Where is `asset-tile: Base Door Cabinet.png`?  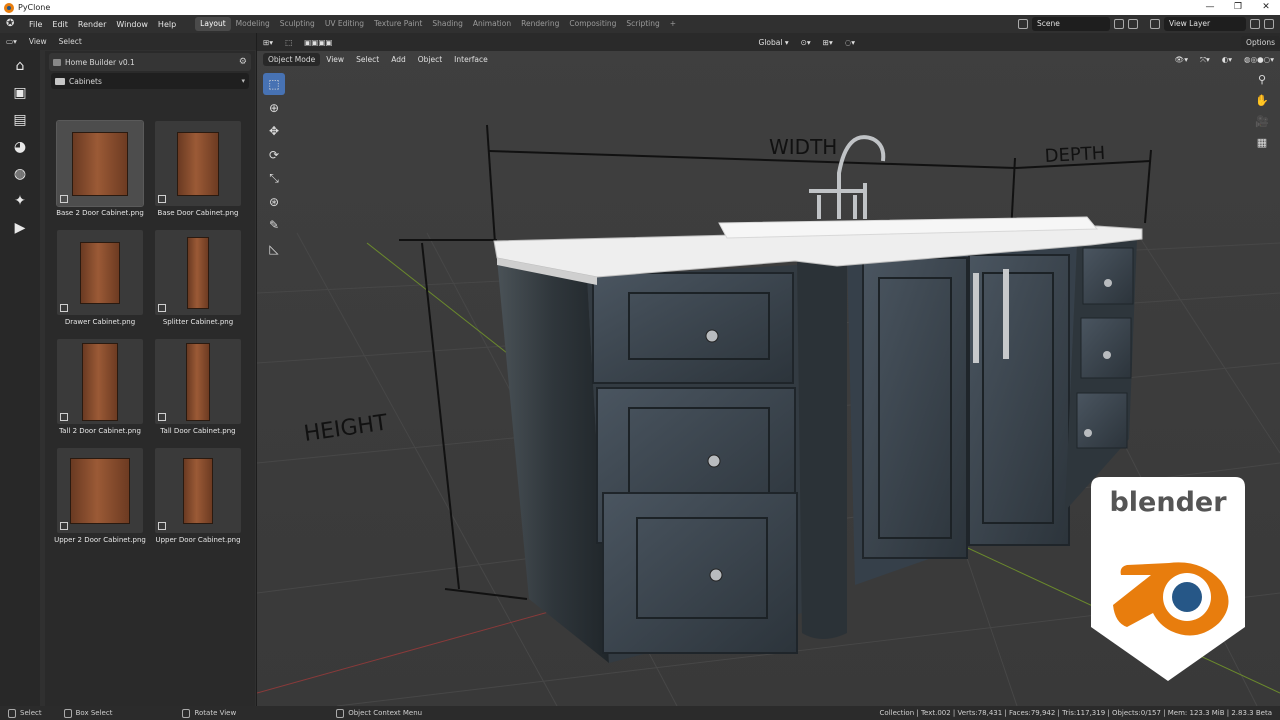 asset-tile: Base Door Cabinet.png is located at coordinates (198, 169).